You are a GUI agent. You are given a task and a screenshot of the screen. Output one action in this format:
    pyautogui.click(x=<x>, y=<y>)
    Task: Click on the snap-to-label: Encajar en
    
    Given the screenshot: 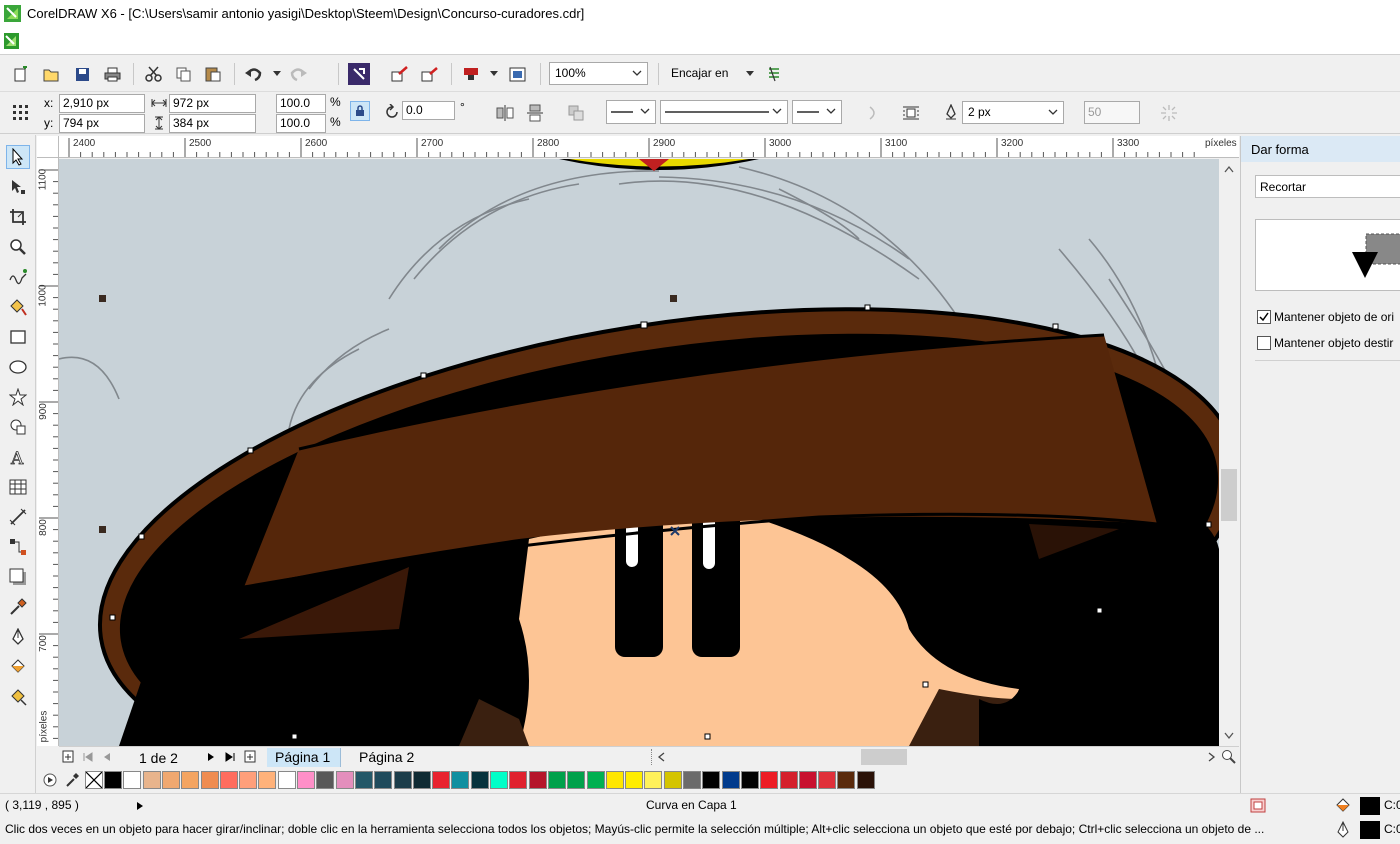 What is the action you would take?
    pyautogui.click(x=699, y=73)
    